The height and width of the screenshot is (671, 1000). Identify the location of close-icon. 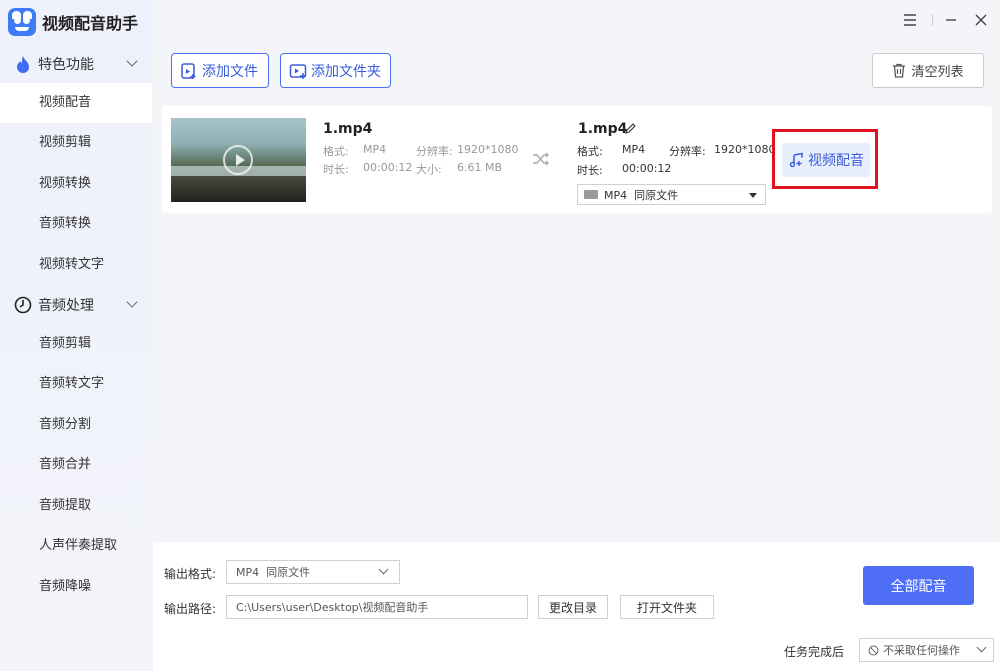
(981, 20).